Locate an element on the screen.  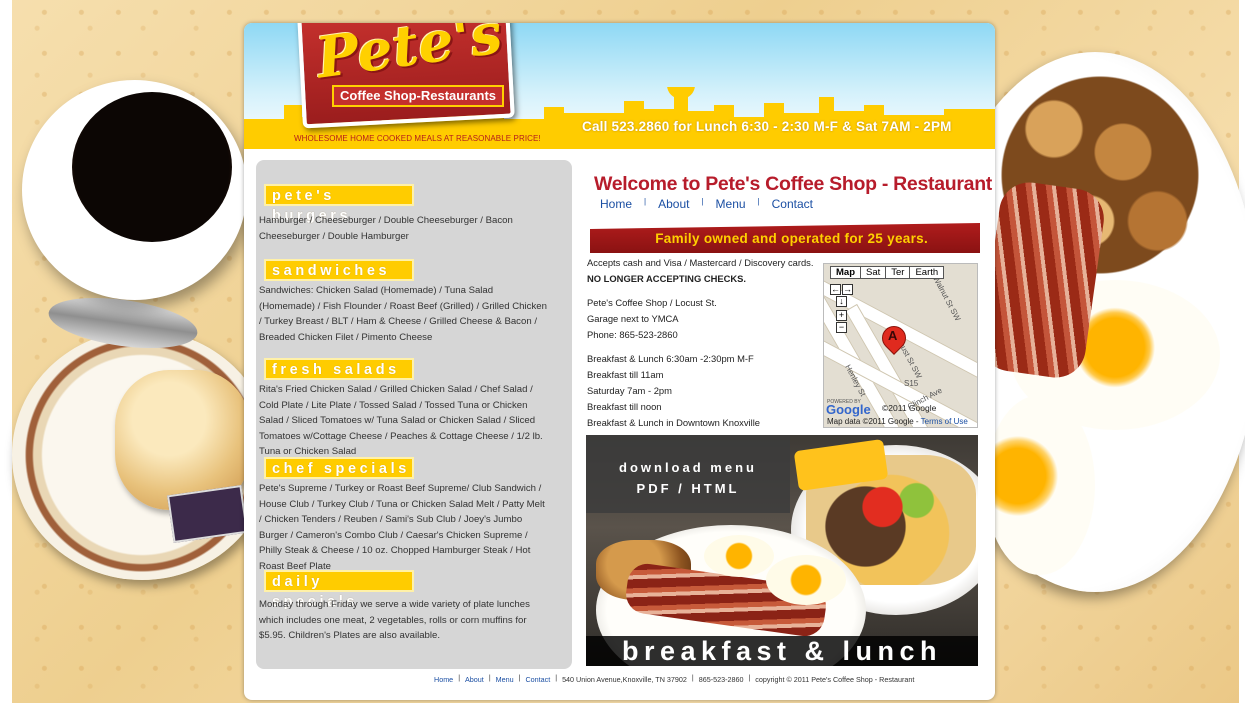
map-terms-link: Terms of Use is located at coordinates (944, 421).